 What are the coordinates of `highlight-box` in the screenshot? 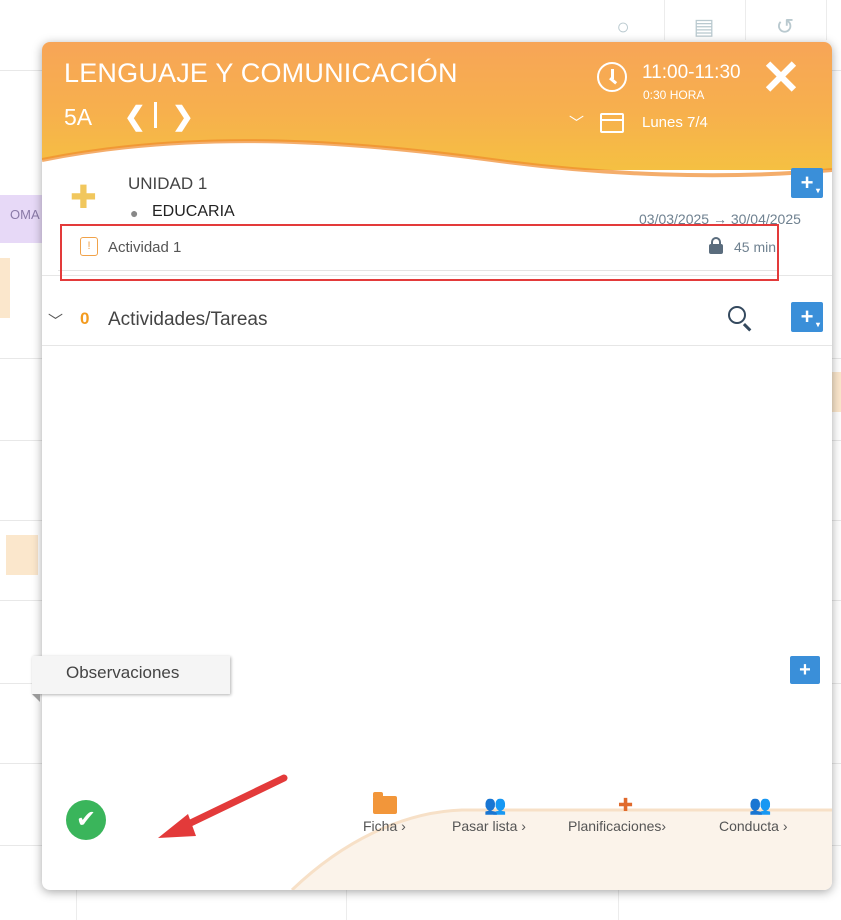 It's located at (419, 252).